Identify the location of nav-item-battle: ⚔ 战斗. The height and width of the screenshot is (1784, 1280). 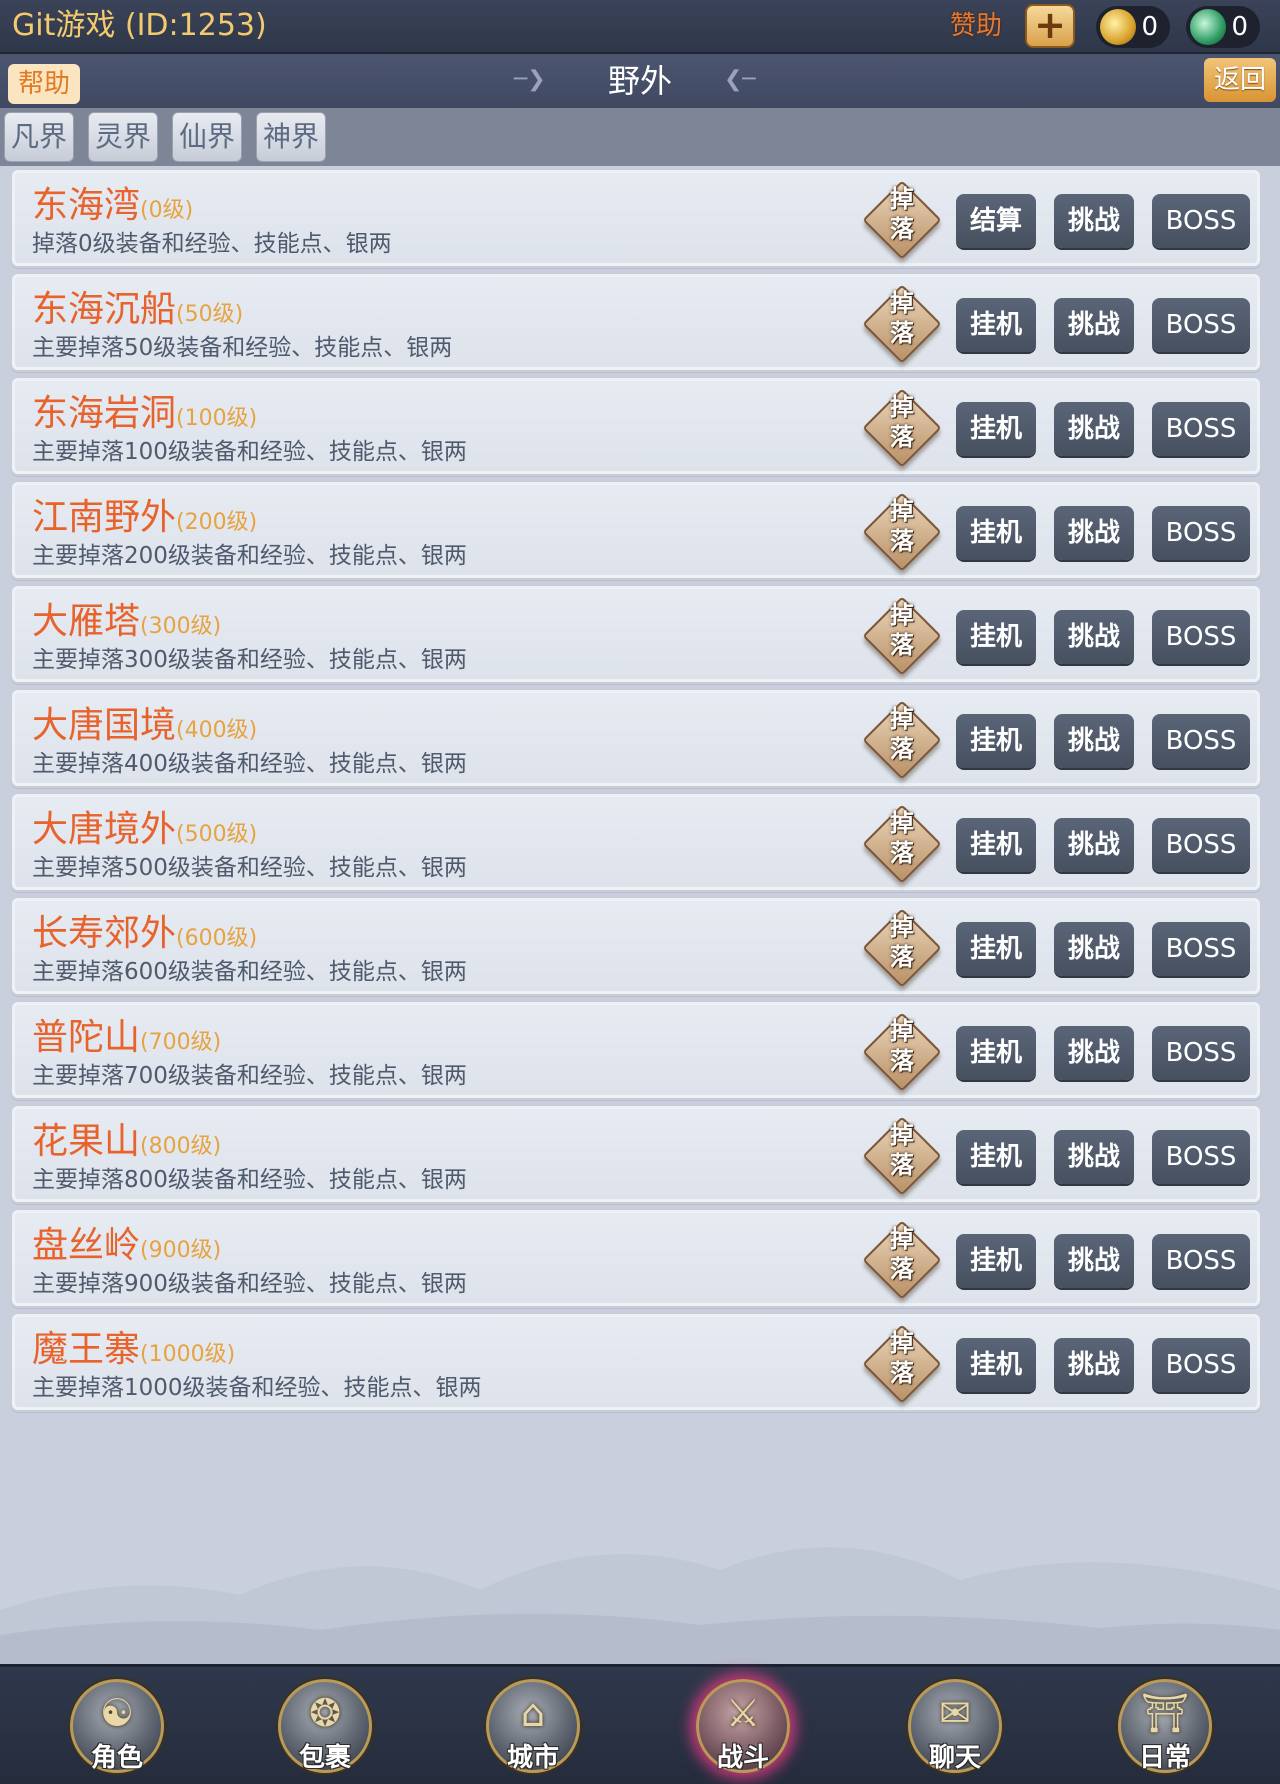
(743, 1728).